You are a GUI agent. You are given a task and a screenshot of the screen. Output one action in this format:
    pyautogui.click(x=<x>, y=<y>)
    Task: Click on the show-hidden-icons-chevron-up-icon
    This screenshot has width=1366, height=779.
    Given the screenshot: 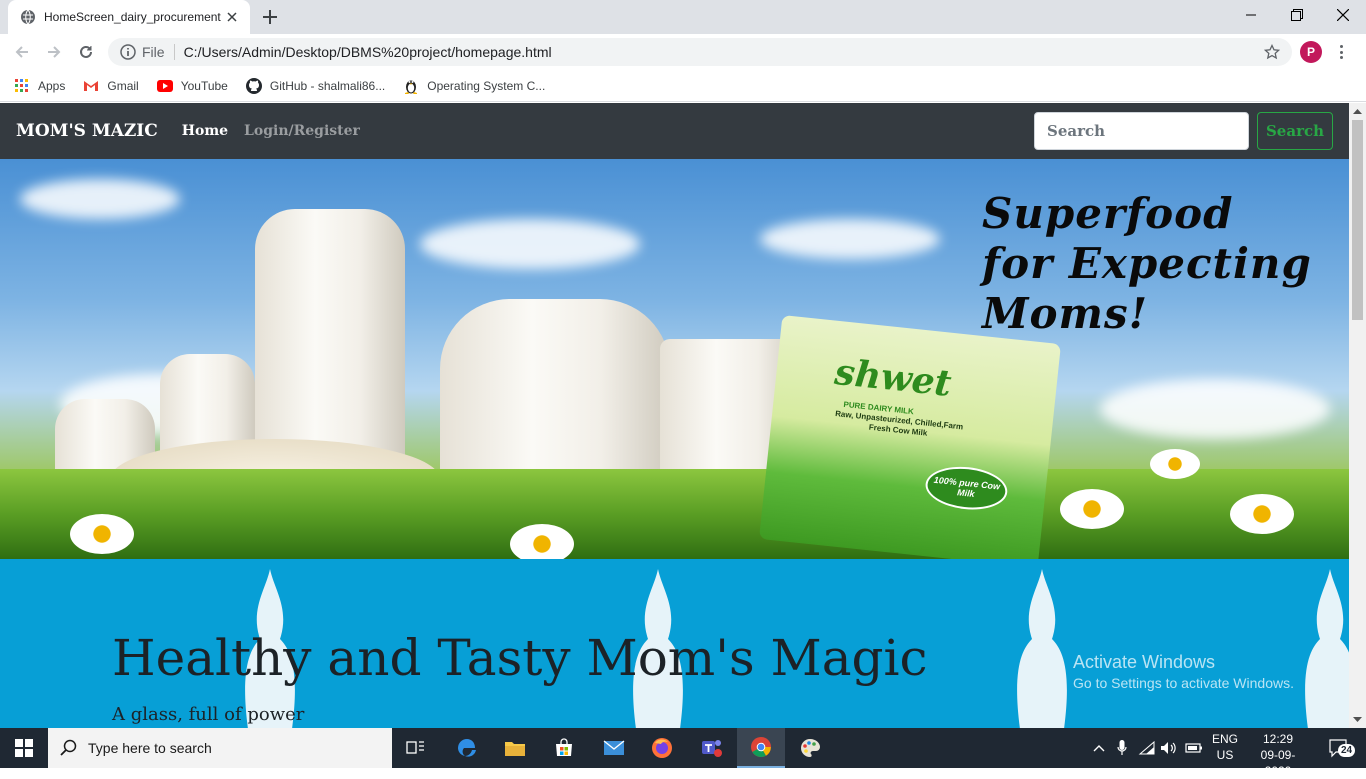 What is the action you would take?
    pyautogui.click(x=1099, y=748)
    